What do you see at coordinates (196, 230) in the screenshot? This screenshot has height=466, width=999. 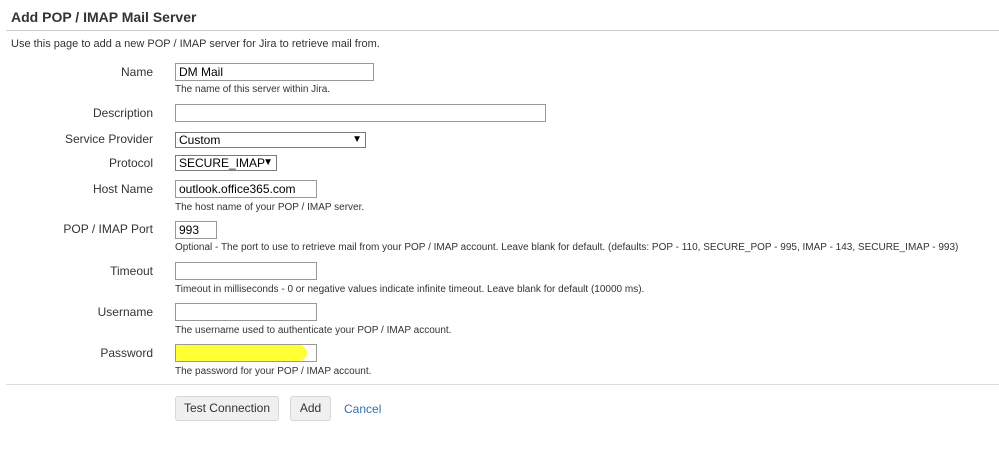 I see `port-input` at bounding box center [196, 230].